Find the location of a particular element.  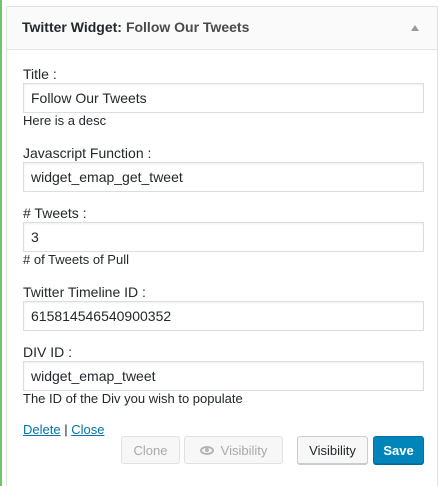

widget-title: Twitter Widget: Follow Our Tweets is located at coordinates (135, 27).